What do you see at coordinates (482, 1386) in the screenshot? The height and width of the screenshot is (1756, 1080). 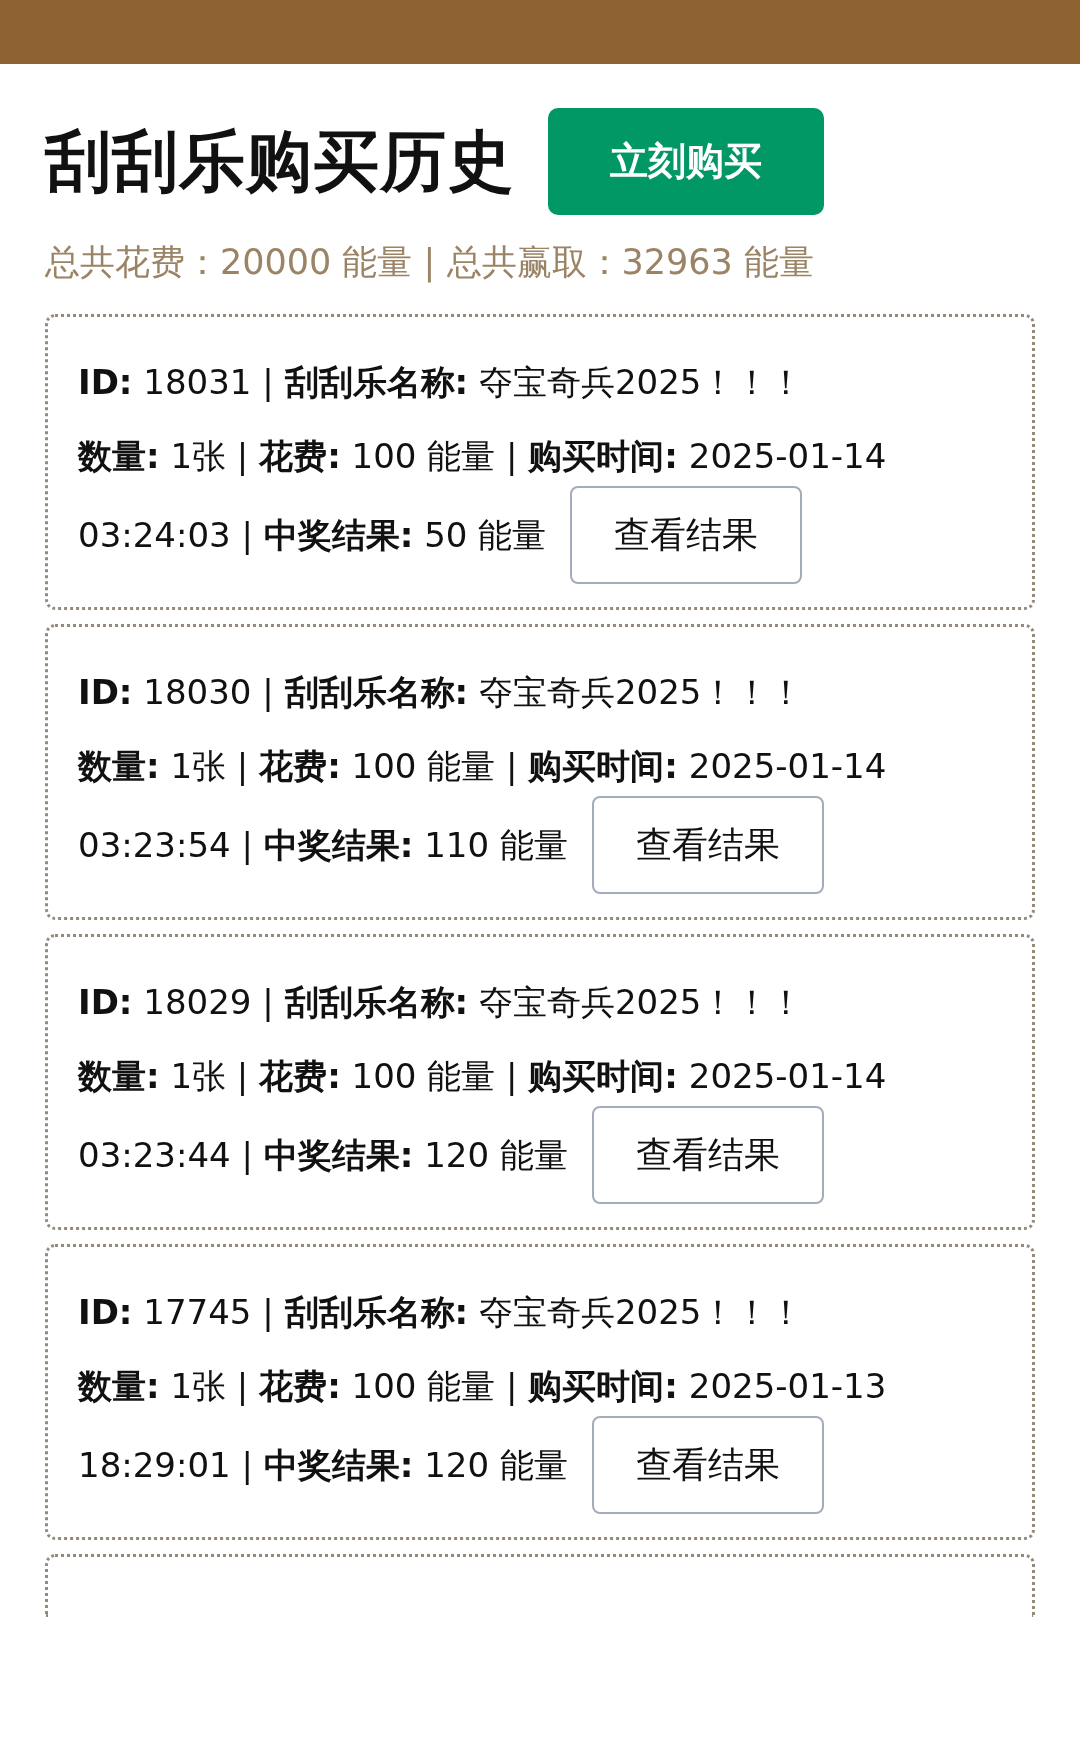 I see `record-details: 数量: 1张 | 花费: 100 能量 | 购买时间: 2025-01-13` at bounding box center [482, 1386].